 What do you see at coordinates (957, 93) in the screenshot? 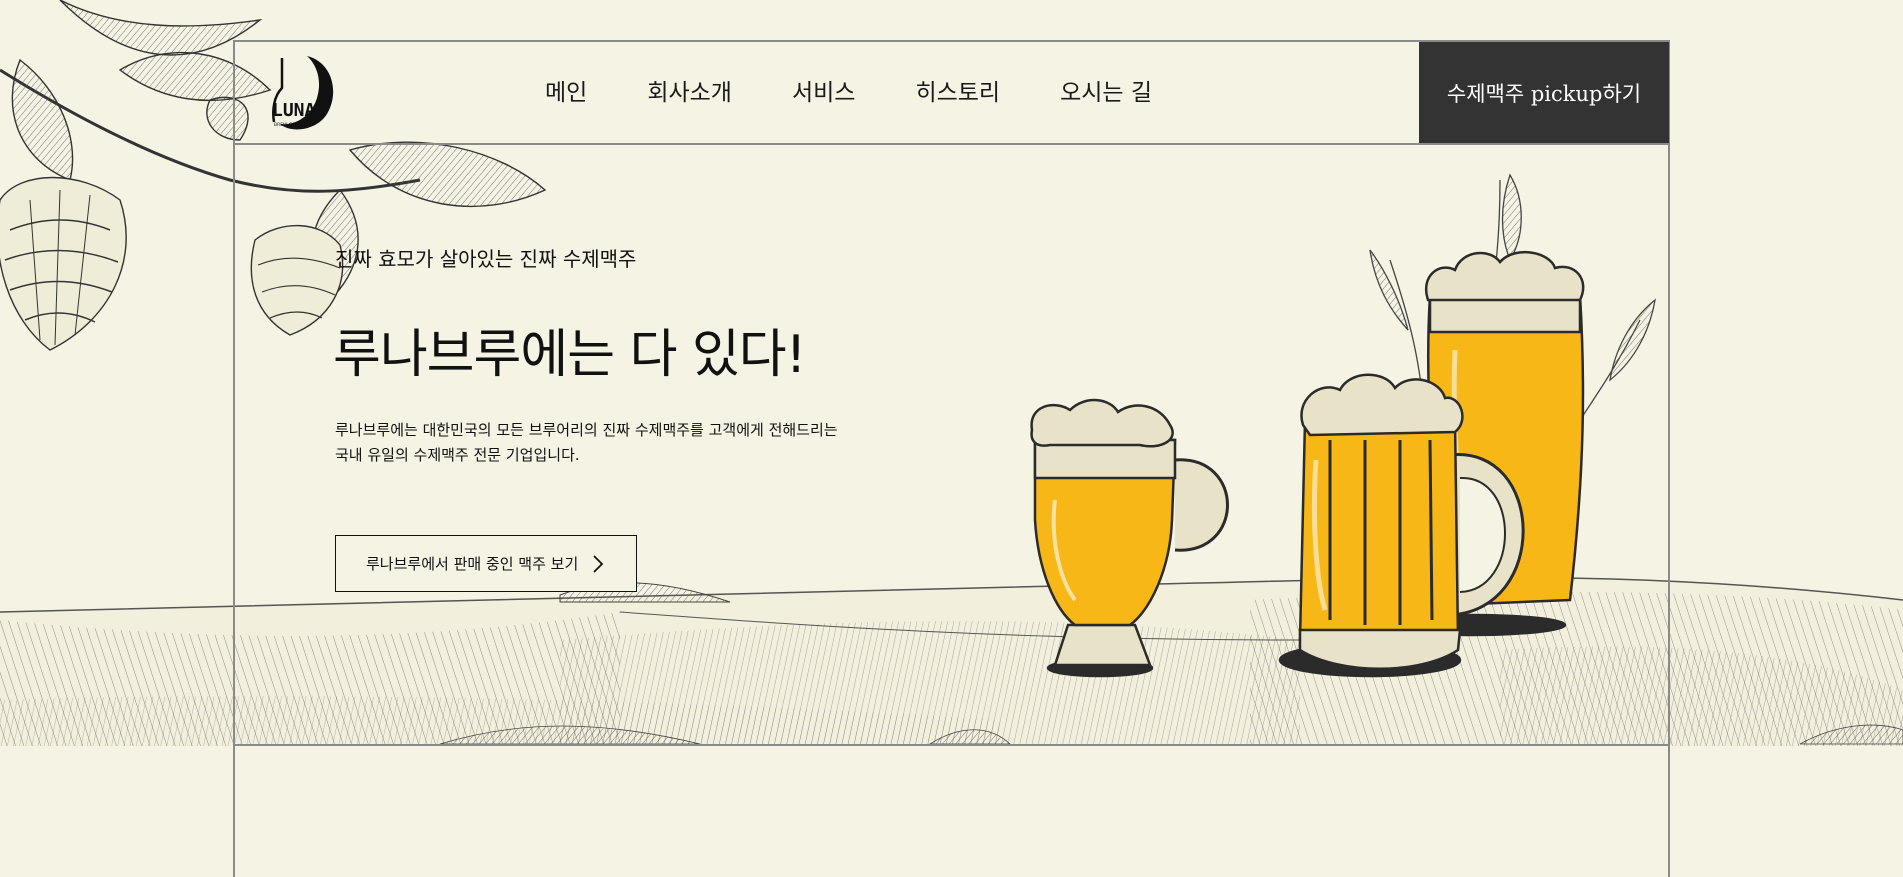
I see `nav-item-history: 히스토리` at bounding box center [957, 93].